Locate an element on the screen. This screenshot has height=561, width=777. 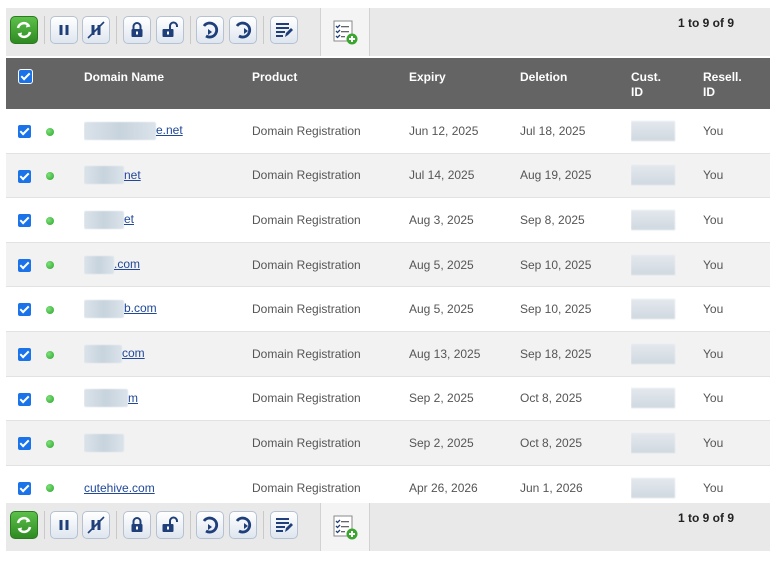
domain-link: cutehive.com is located at coordinates (119, 488).